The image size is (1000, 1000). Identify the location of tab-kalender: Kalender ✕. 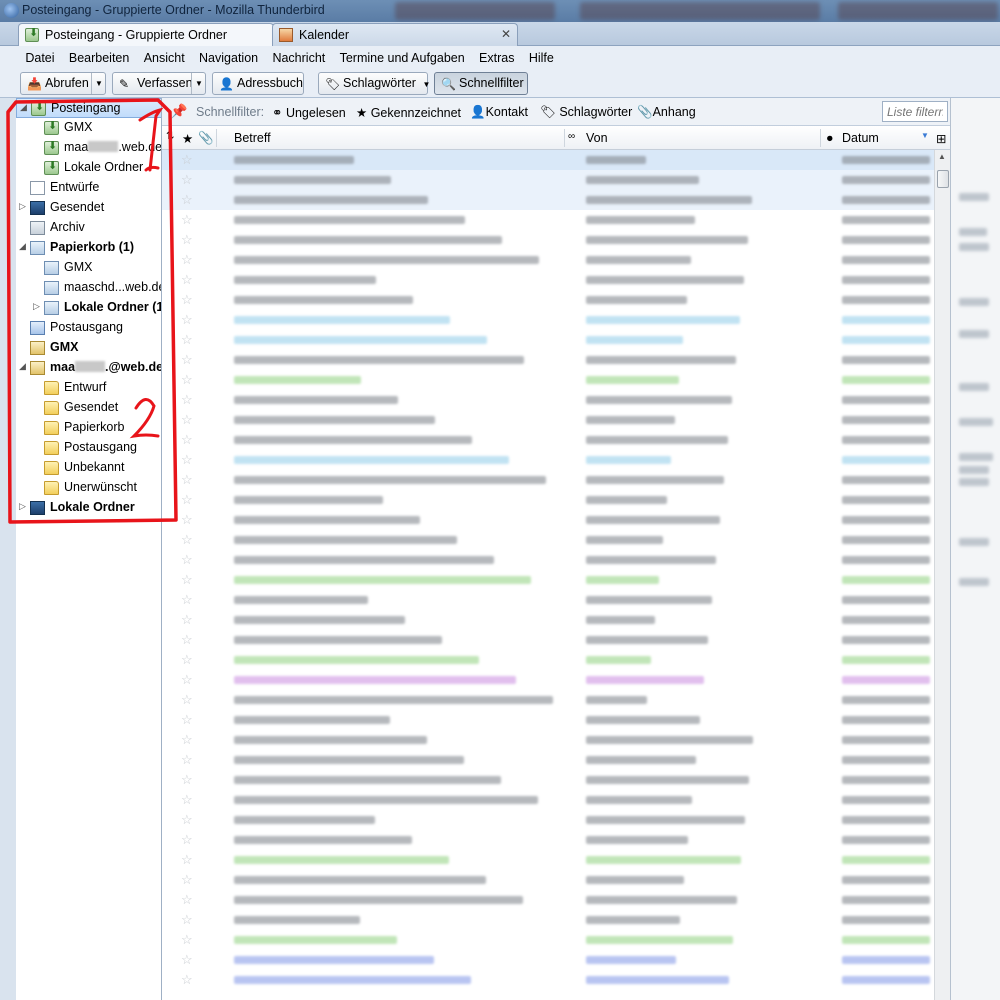
(395, 34).